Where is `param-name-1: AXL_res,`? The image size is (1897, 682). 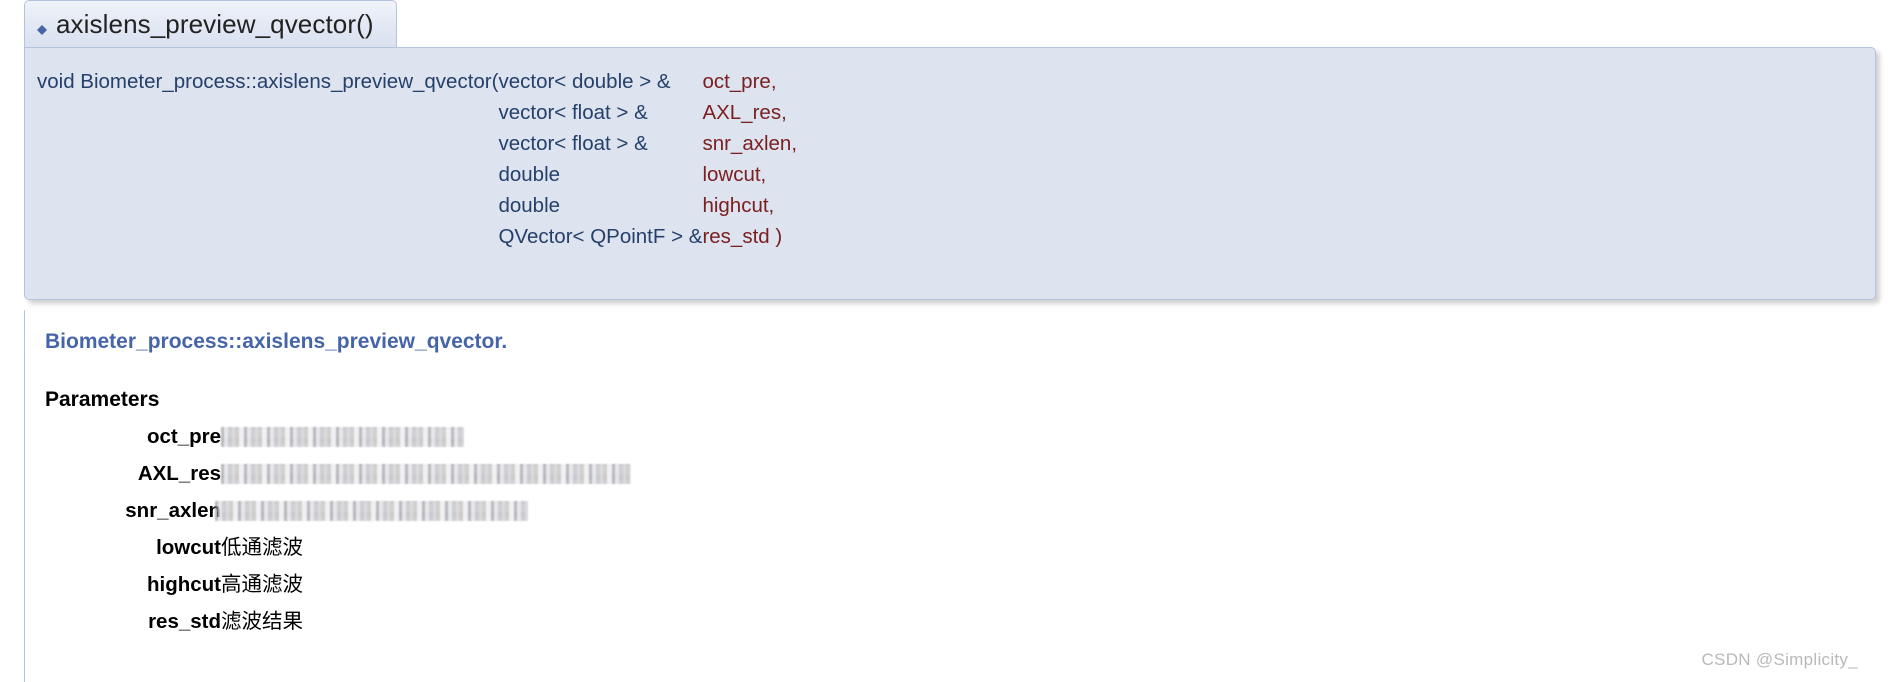
param-name-1: AXL_res, is located at coordinates (744, 112).